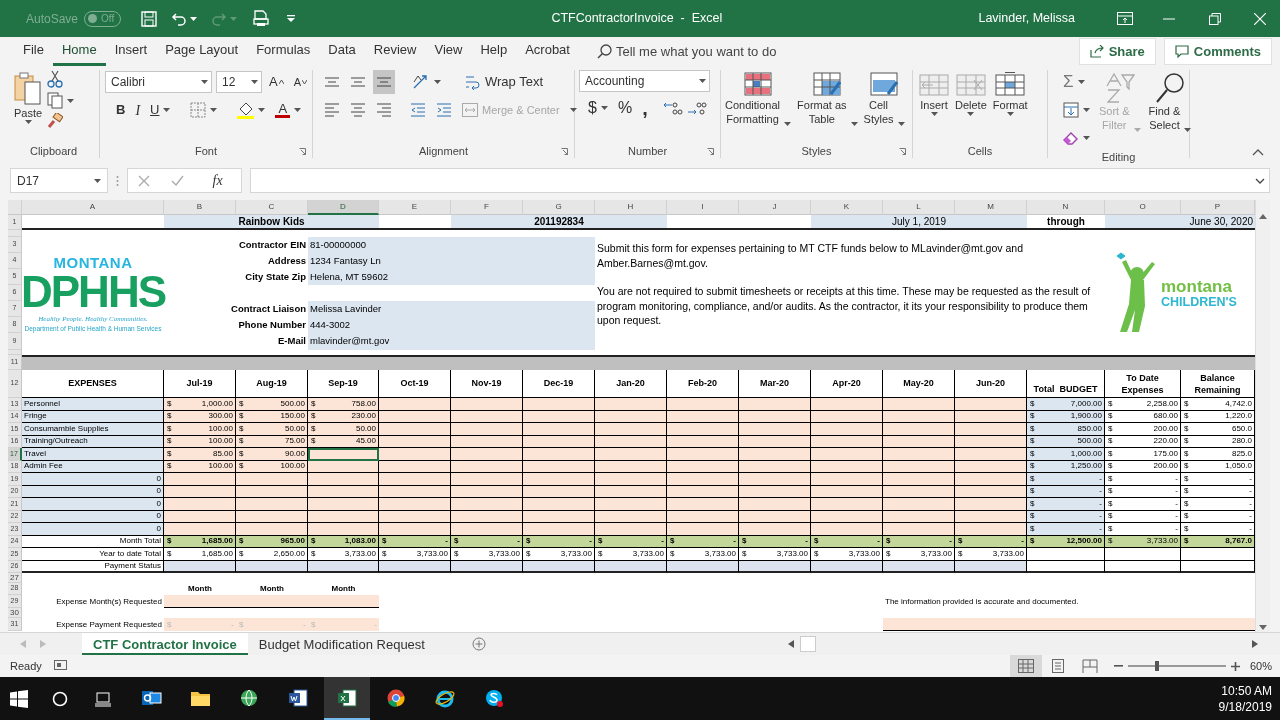 The height and width of the screenshot is (720, 1280). Describe the element at coordinates (884, 99) in the screenshot. I see `ribbon-button: Cell Styles` at that location.